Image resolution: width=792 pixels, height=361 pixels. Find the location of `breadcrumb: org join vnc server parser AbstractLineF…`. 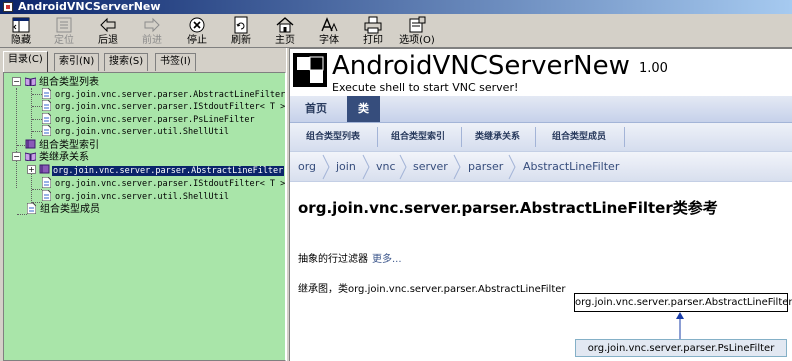

breadcrumb: org join vnc server parser AbstractLineF… is located at coordinates (541, 167).